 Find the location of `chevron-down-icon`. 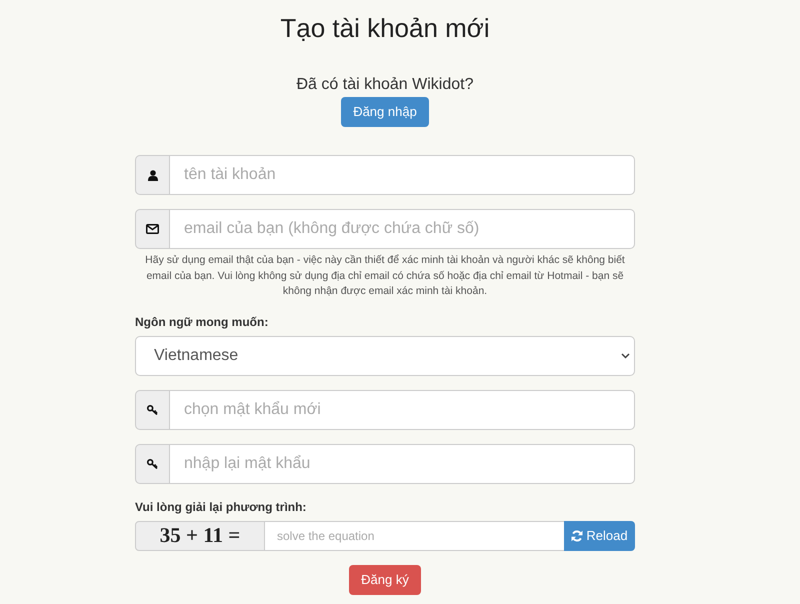

chevron-down-icon is located at coordinates (625, 355).